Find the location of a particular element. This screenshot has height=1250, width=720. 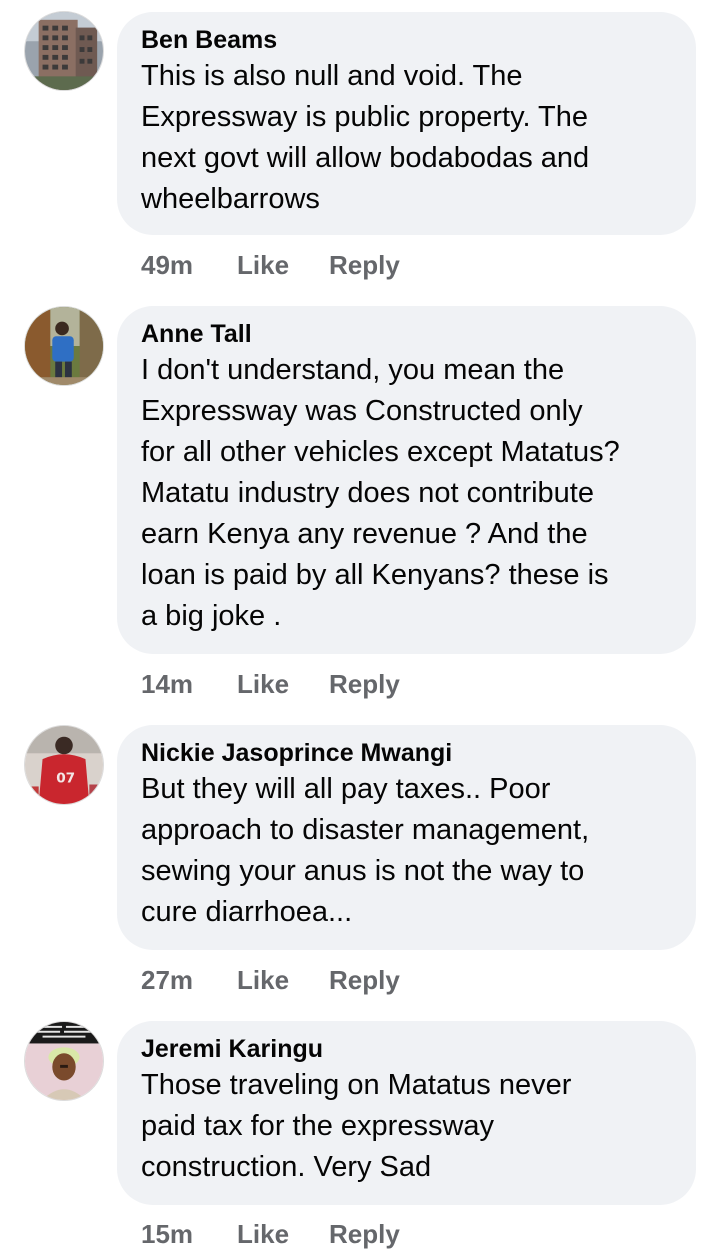

comment-author: Anne Tall is located at coordinates (408, 334).